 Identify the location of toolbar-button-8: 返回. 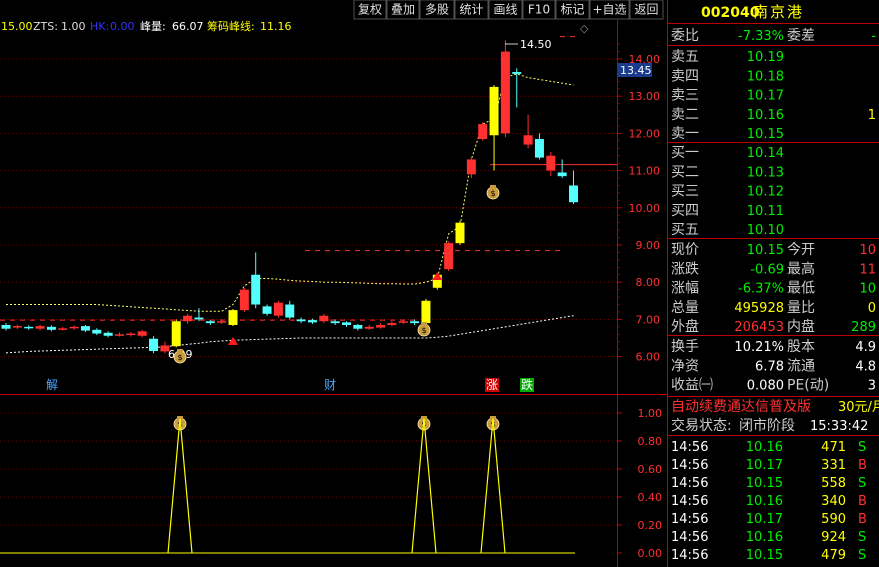
(646, 10).